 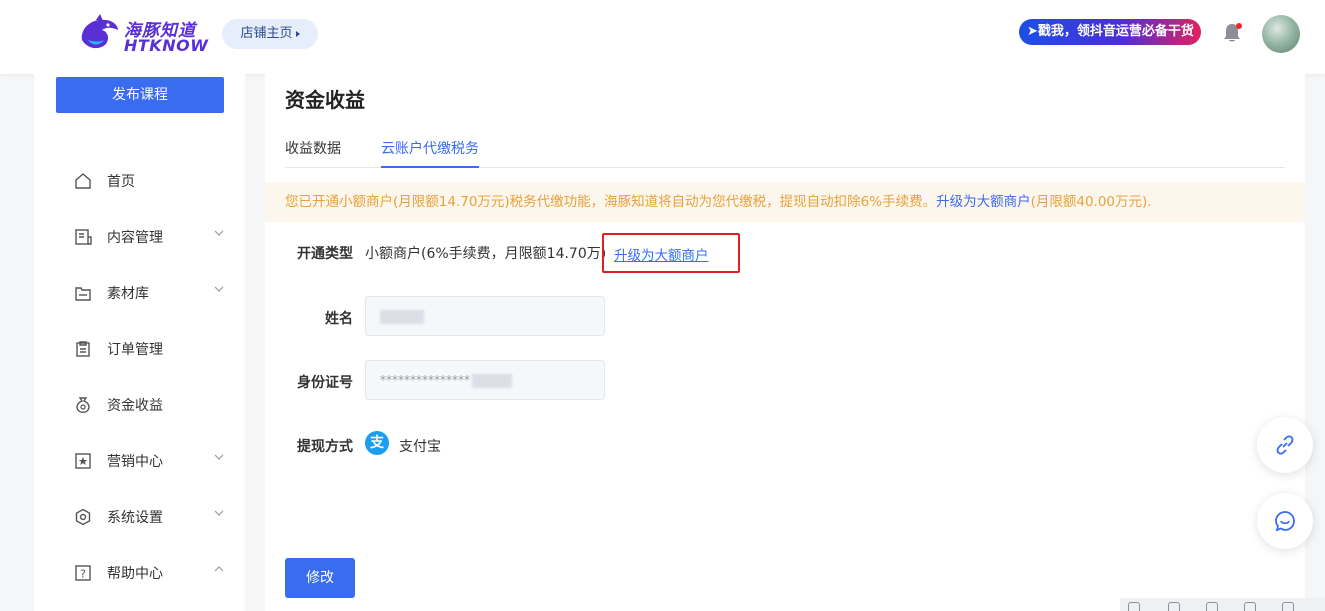 I want to click on chat-icon, so click(x=1285, y=521).